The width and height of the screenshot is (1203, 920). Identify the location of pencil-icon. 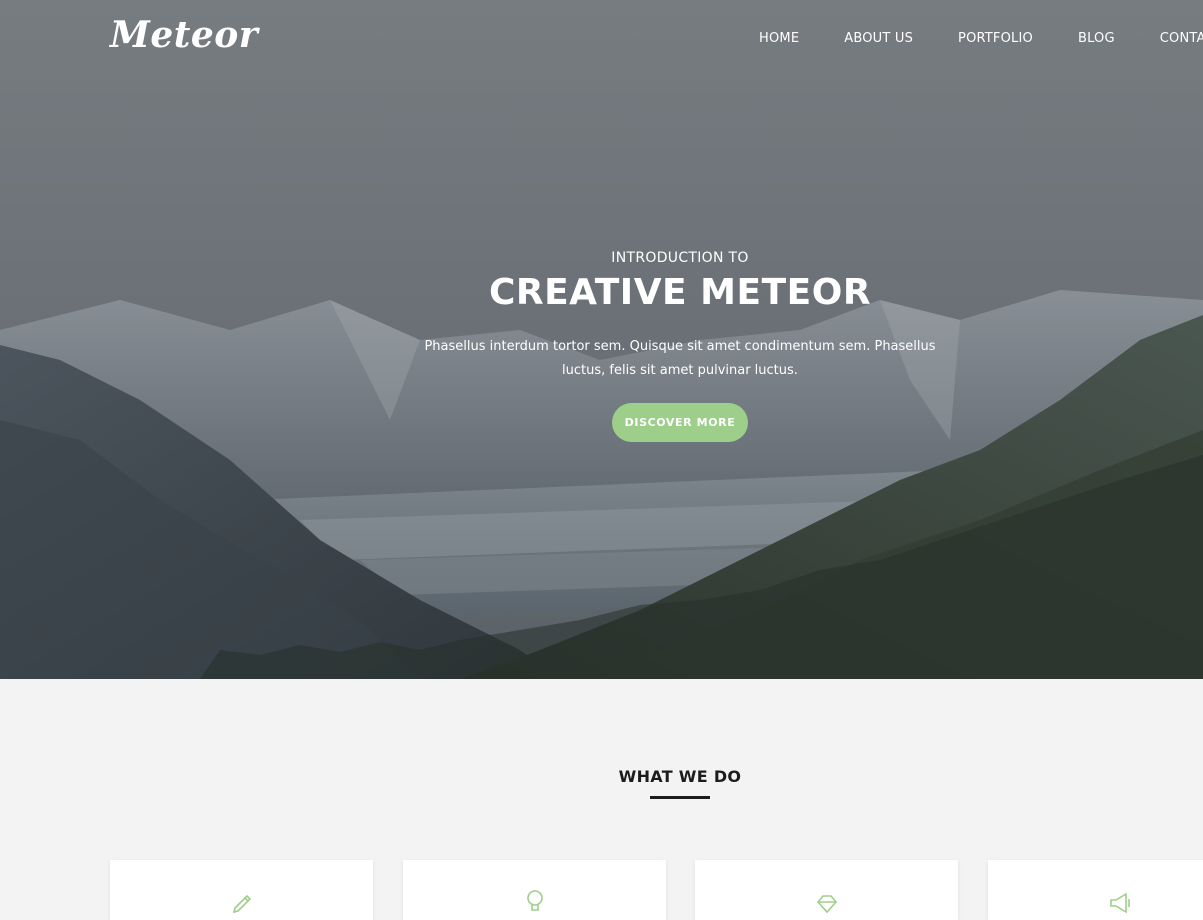
(241, 904).